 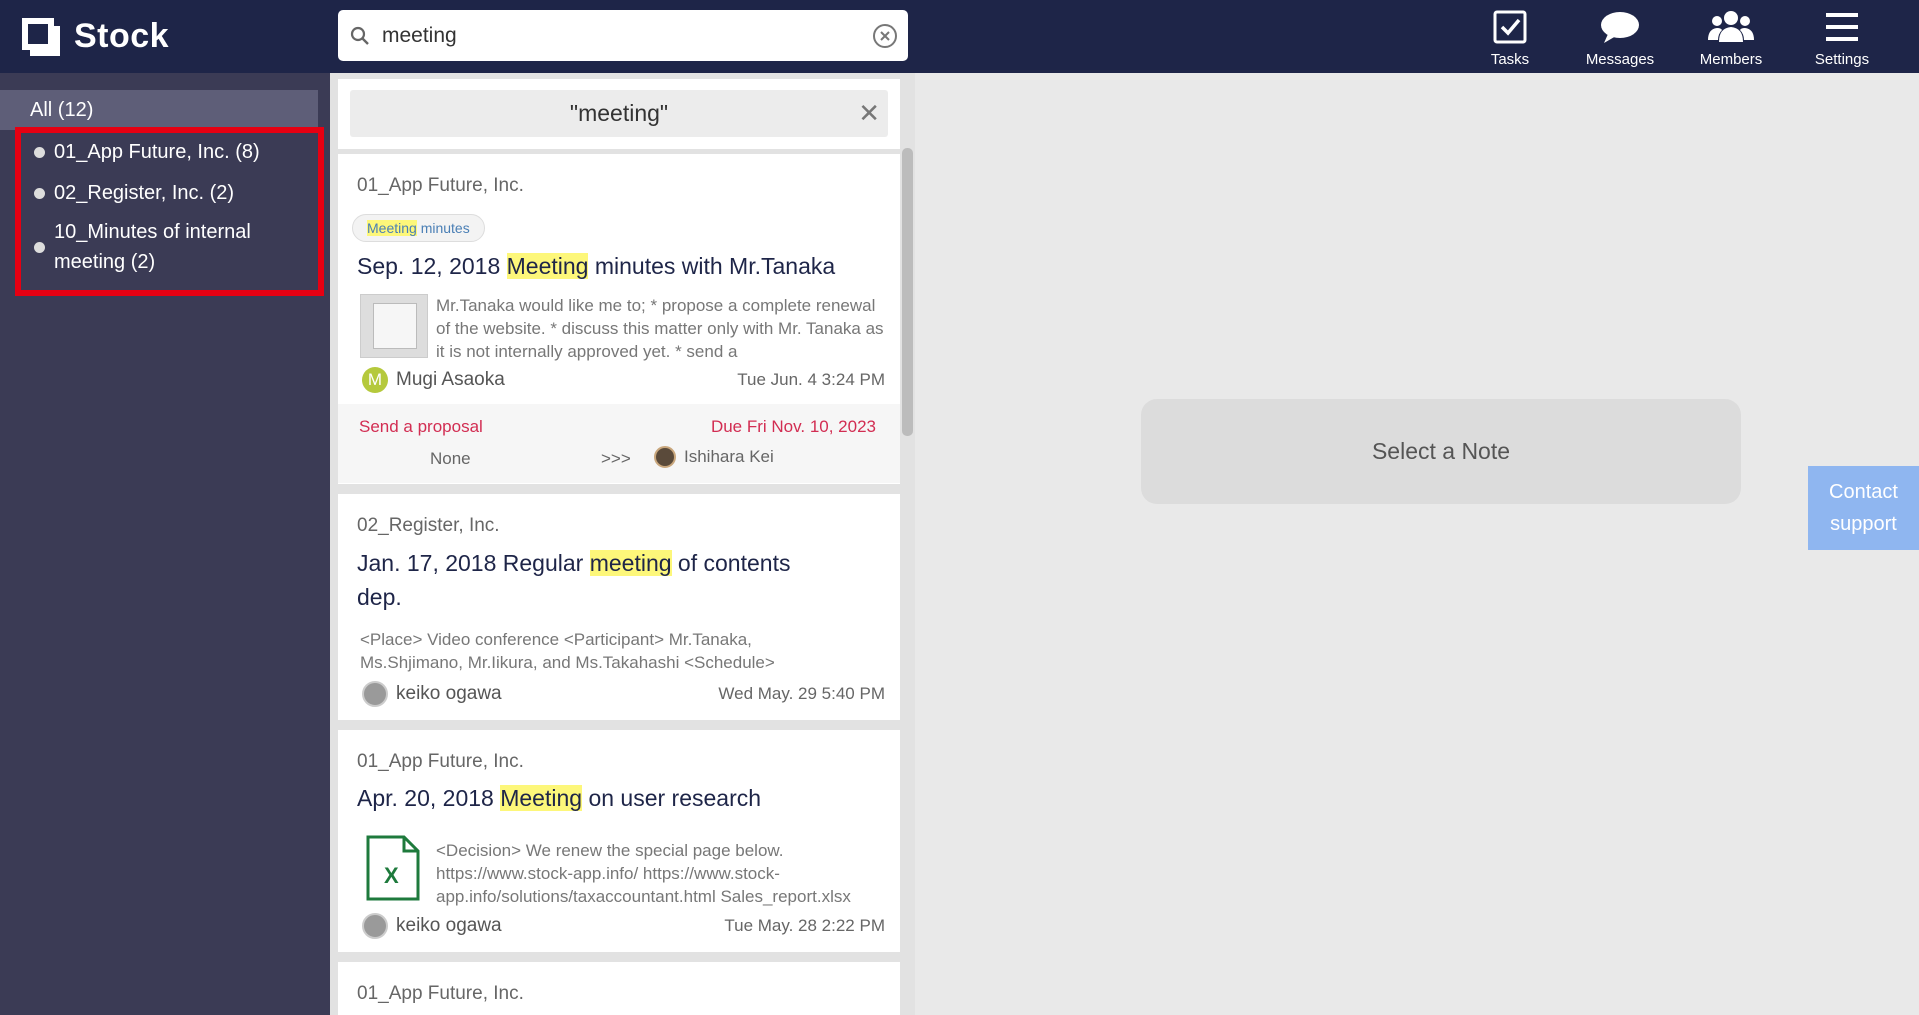 What do you see at coordinates (811, 379) in the screenshot?
I see `note-timestamp: Tue Jun. 4 3:24 PM` at bounding box center [811, 379].